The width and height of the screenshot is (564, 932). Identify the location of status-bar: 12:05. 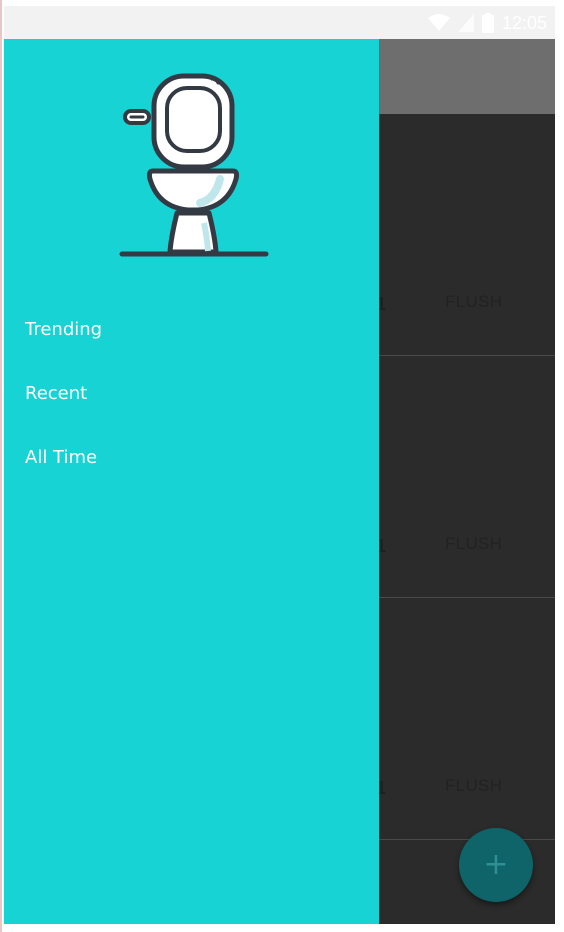
(279, 22).